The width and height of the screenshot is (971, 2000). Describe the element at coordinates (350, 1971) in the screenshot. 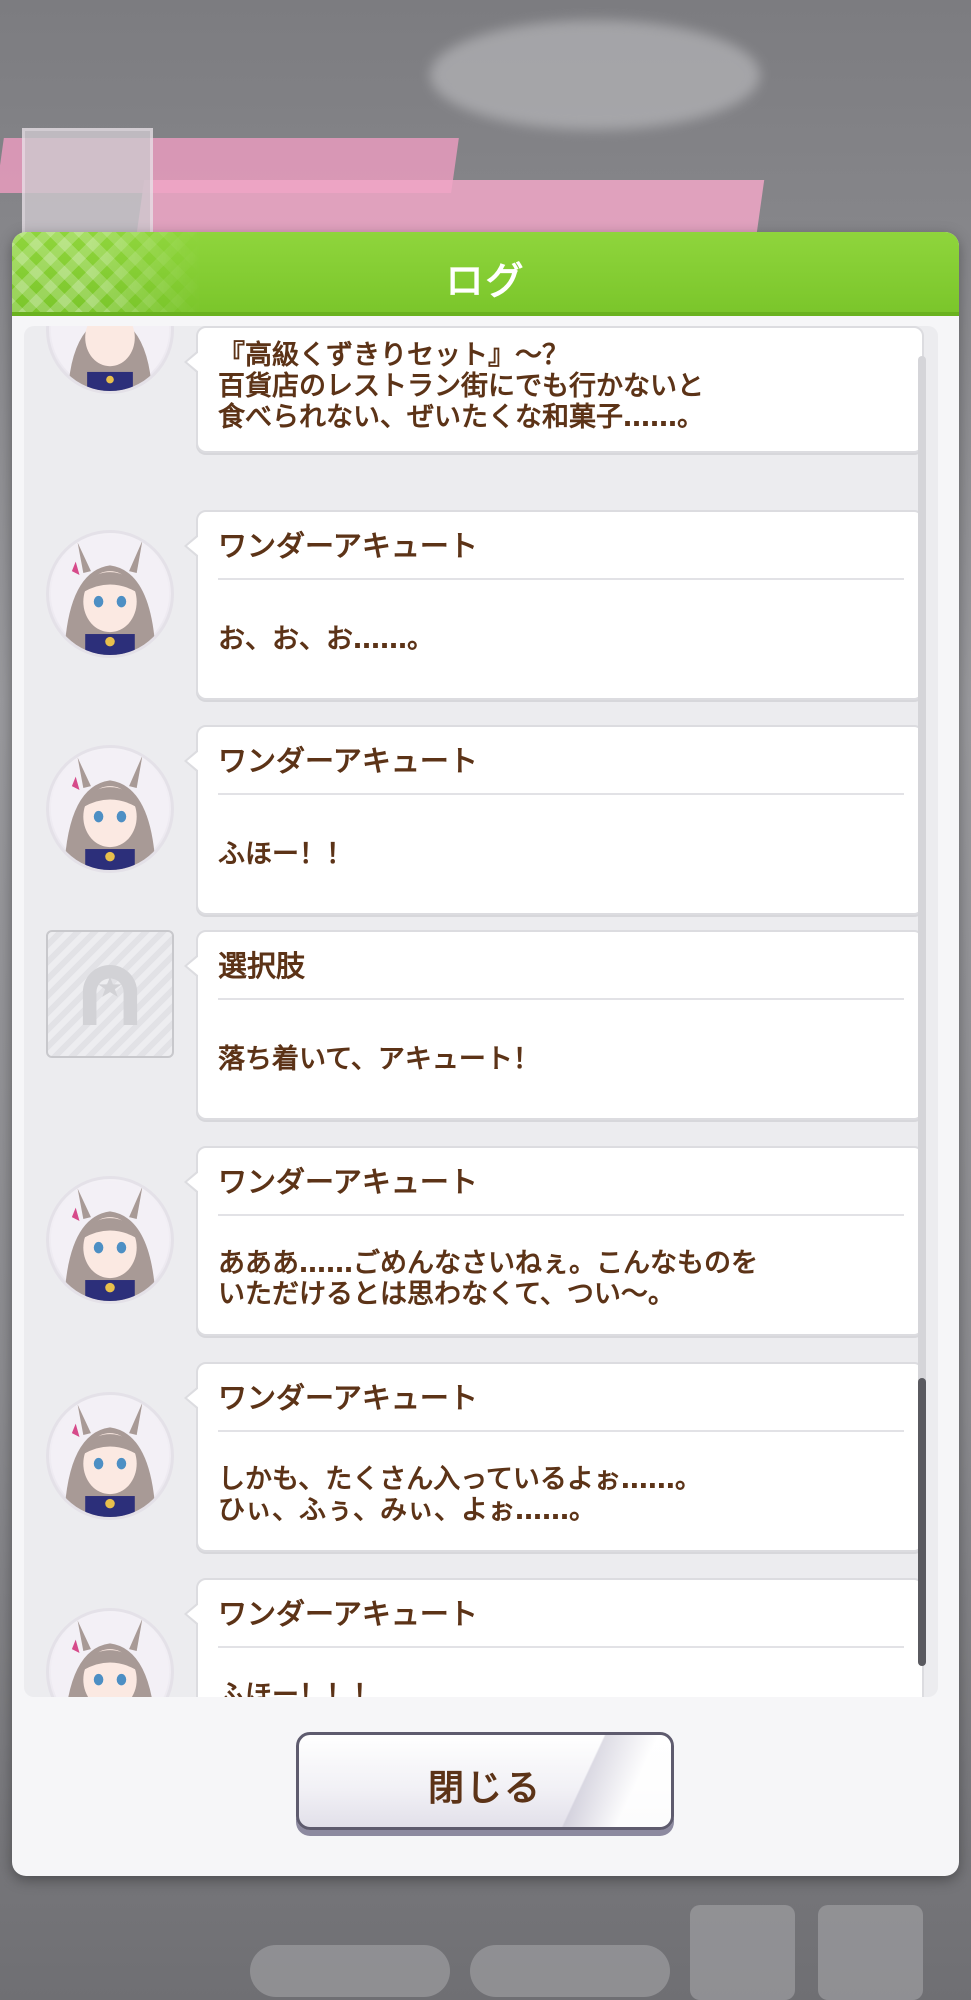

I see `background-skip-button` at that location.